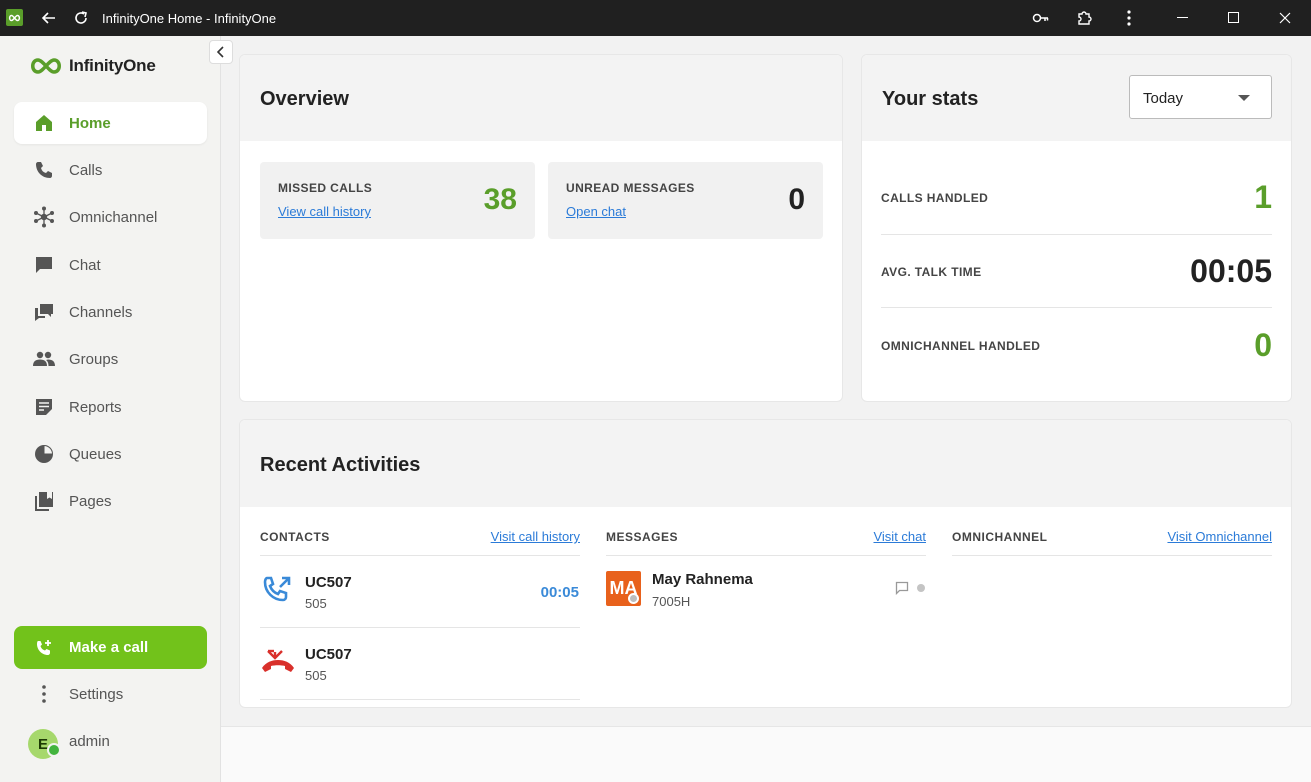 This screenshot has height=782, width=1311. Describe the element at coordinates (765, 463) in the screenshot. I see `recent-activities-header: Recent Activities` at that location.